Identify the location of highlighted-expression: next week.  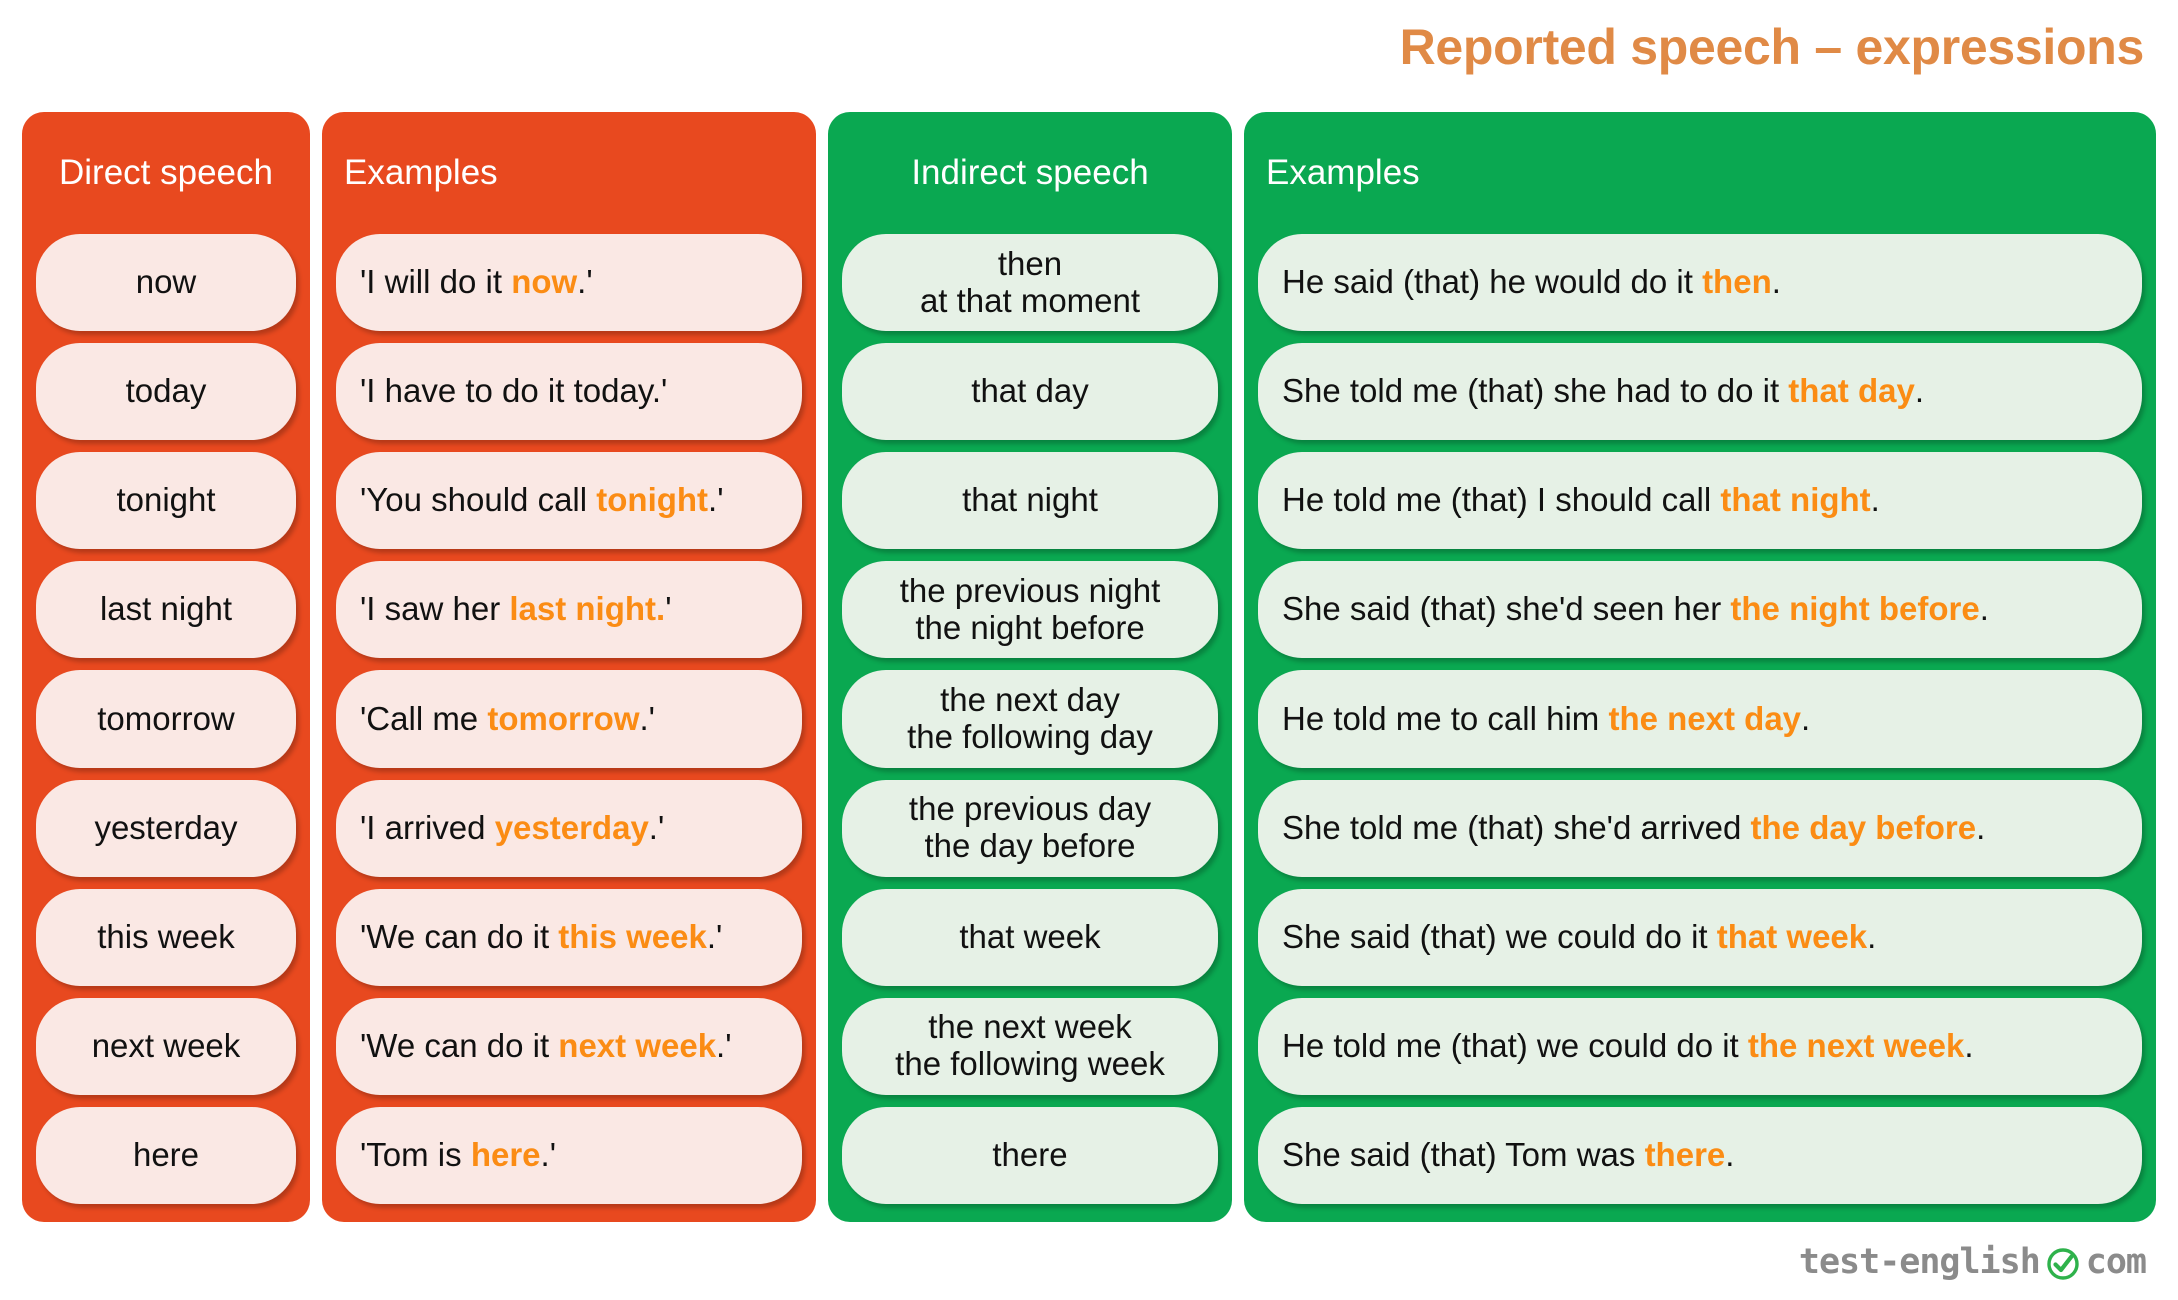
(637, 1045).